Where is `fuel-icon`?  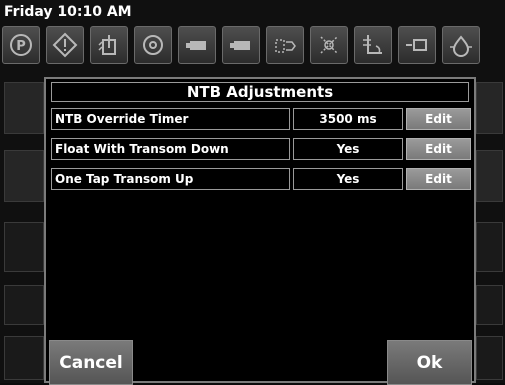 fuel-icon is located at coordinates (285, 45).